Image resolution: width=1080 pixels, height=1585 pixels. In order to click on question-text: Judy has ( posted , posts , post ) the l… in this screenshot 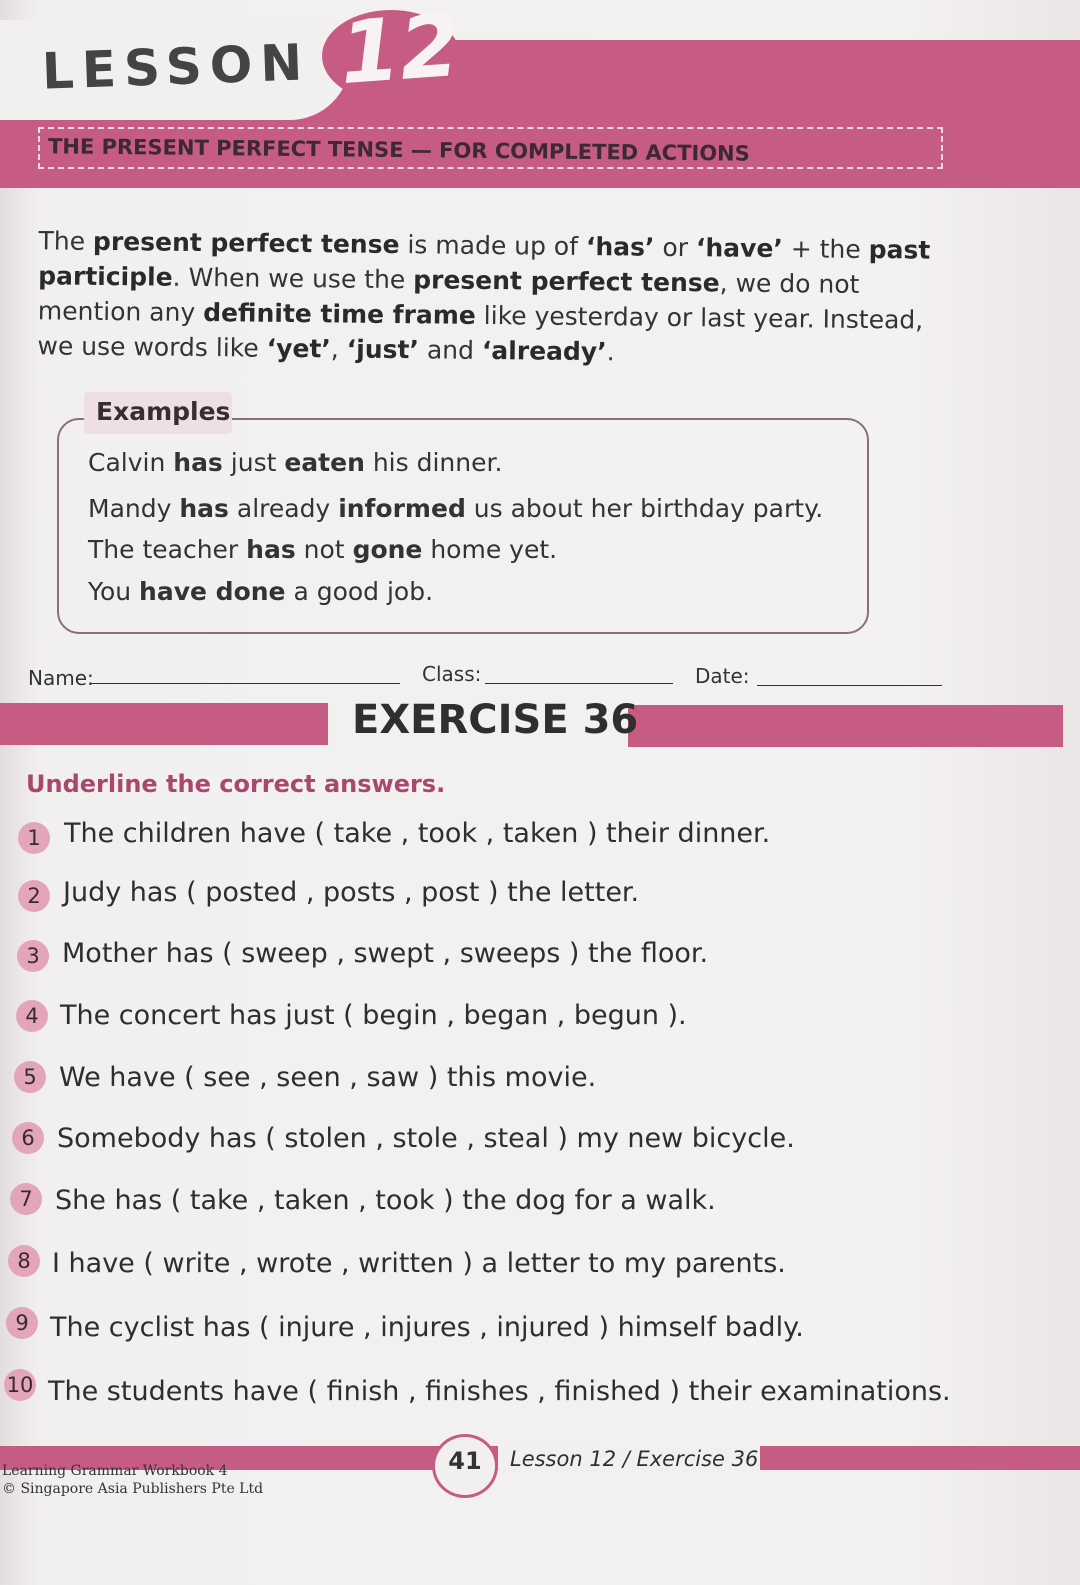, I will do `click(351, 892)`.